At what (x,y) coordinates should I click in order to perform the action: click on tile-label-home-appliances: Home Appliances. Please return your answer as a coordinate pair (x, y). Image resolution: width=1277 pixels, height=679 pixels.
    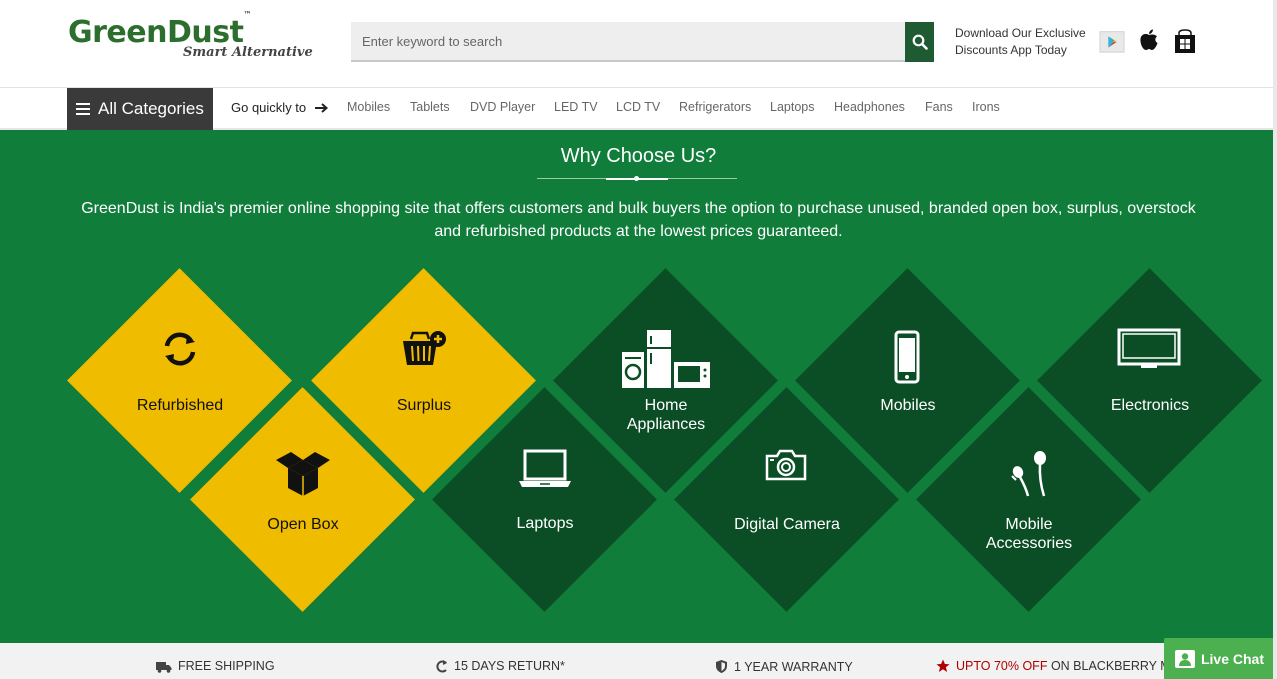
    Looking at the image, I should click on (666, 415).